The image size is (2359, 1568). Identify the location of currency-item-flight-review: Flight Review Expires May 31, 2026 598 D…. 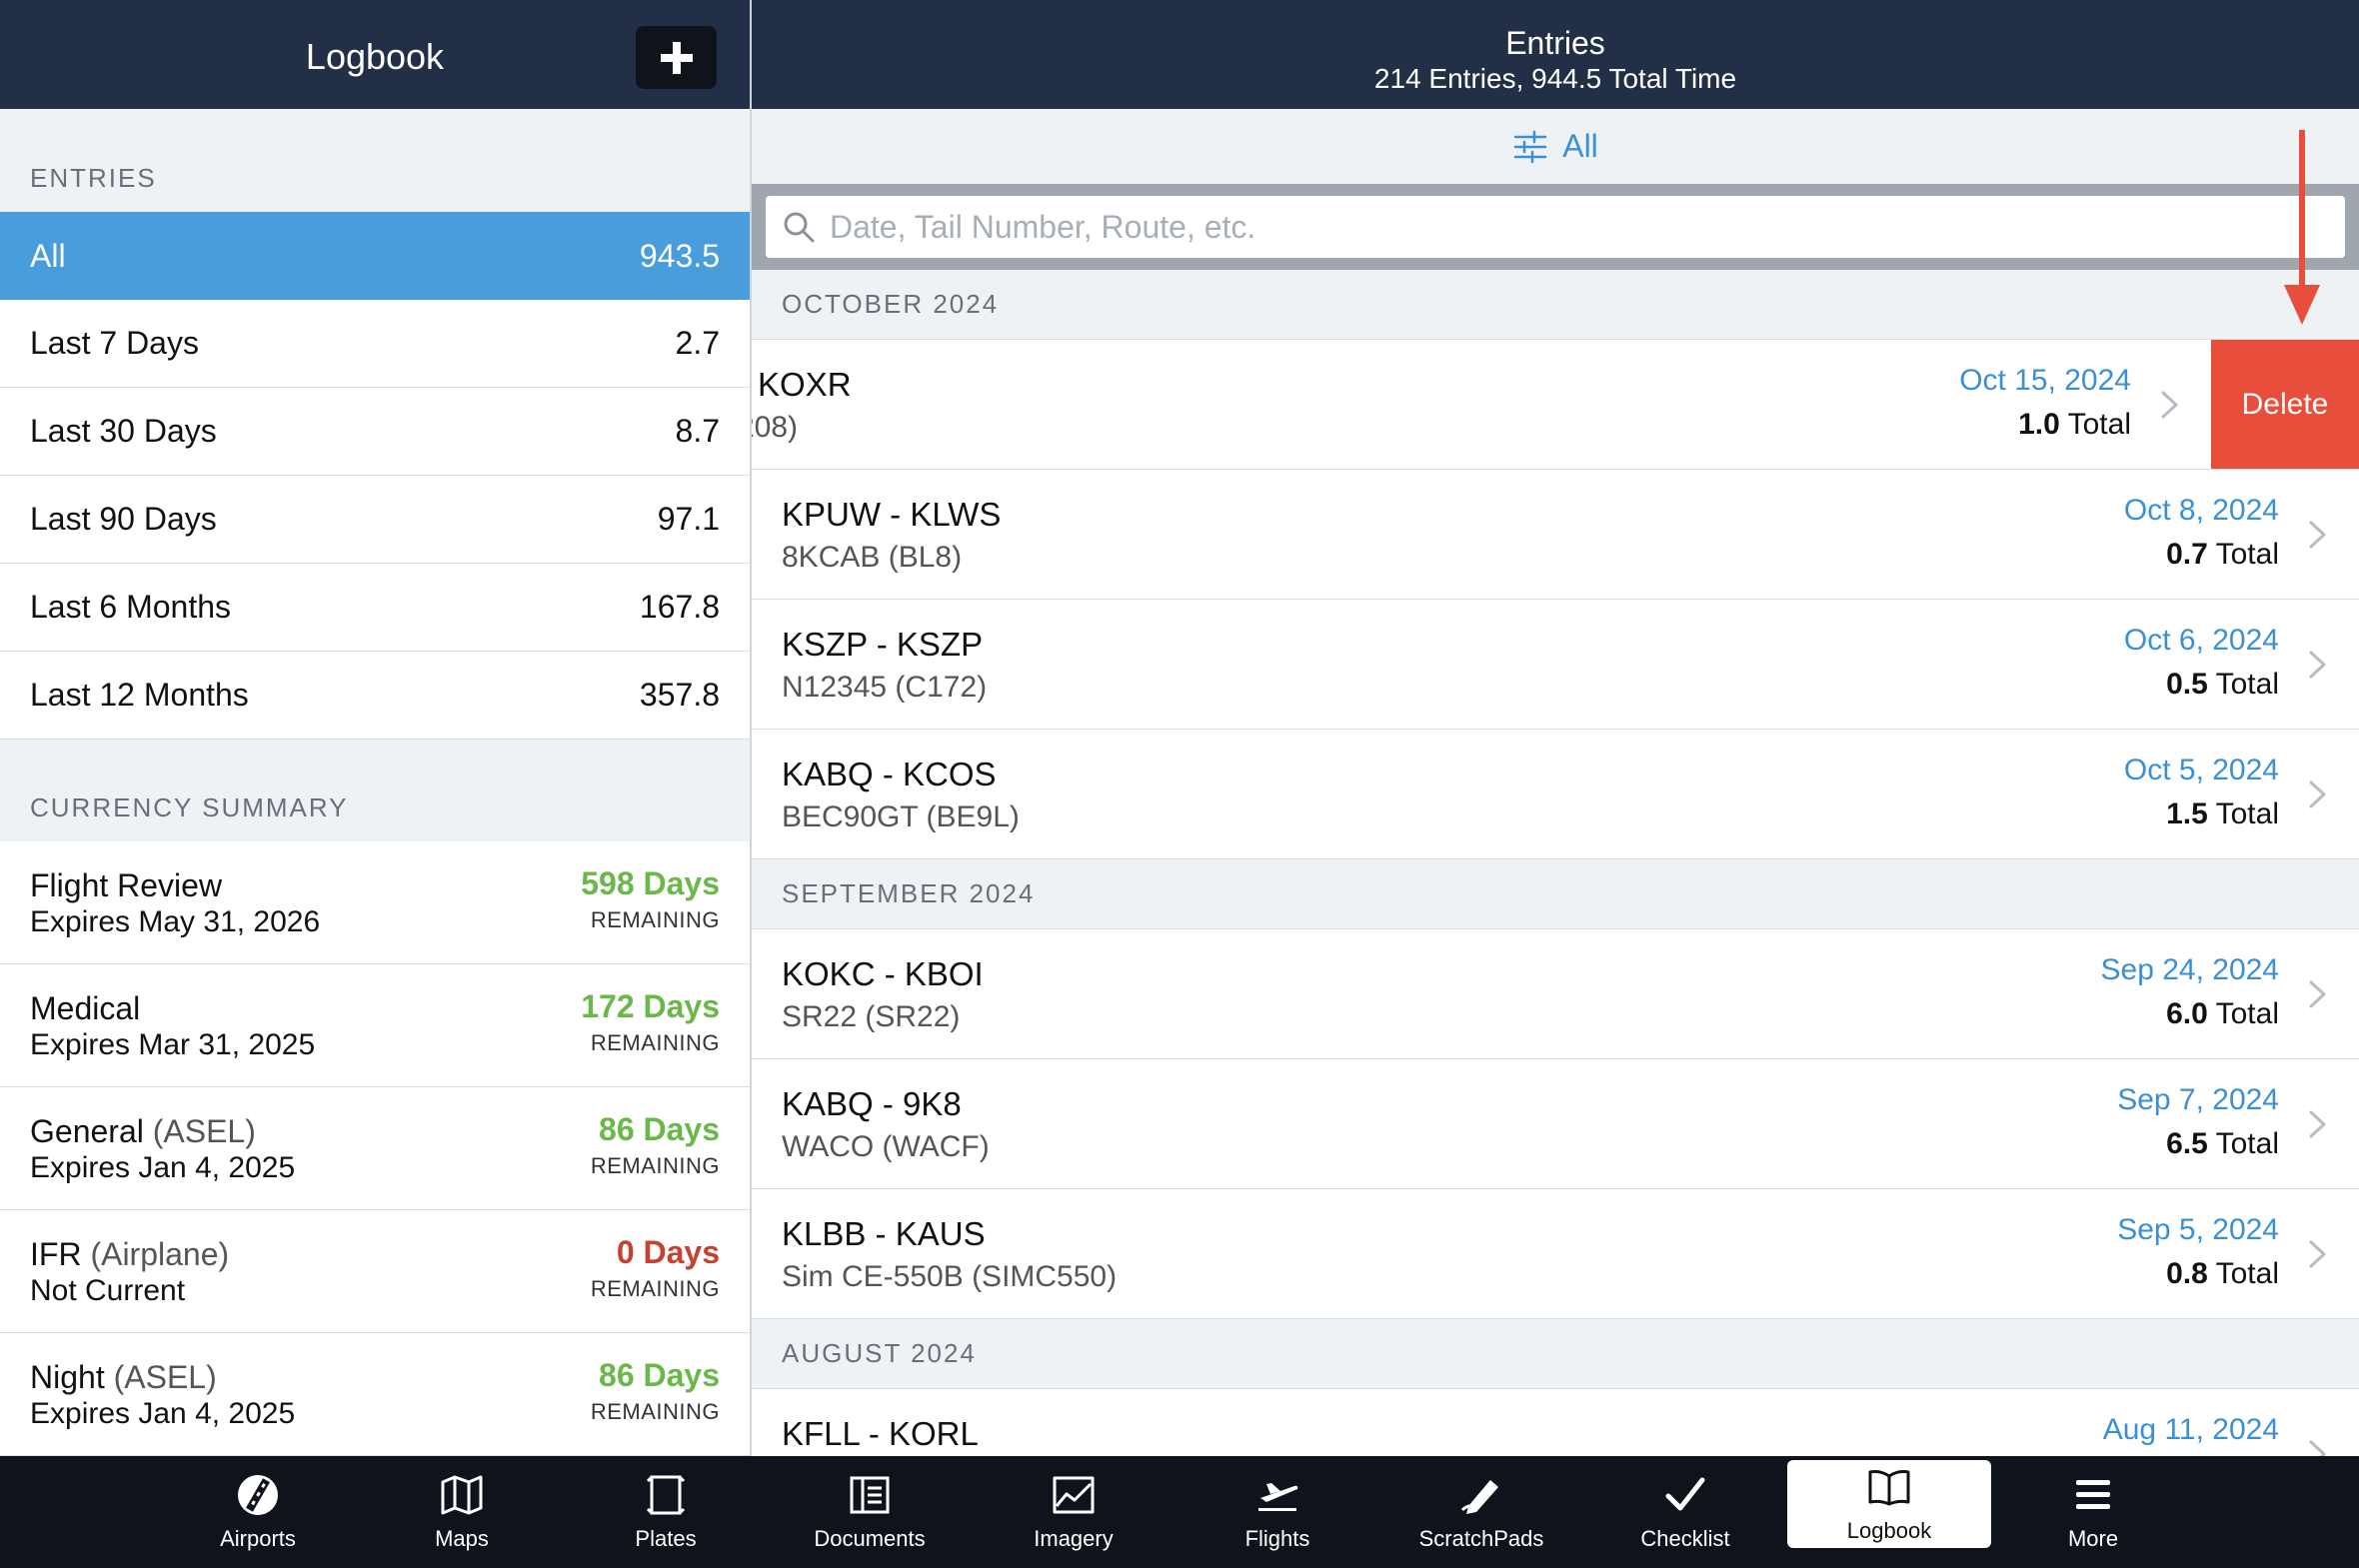
(375, 903).